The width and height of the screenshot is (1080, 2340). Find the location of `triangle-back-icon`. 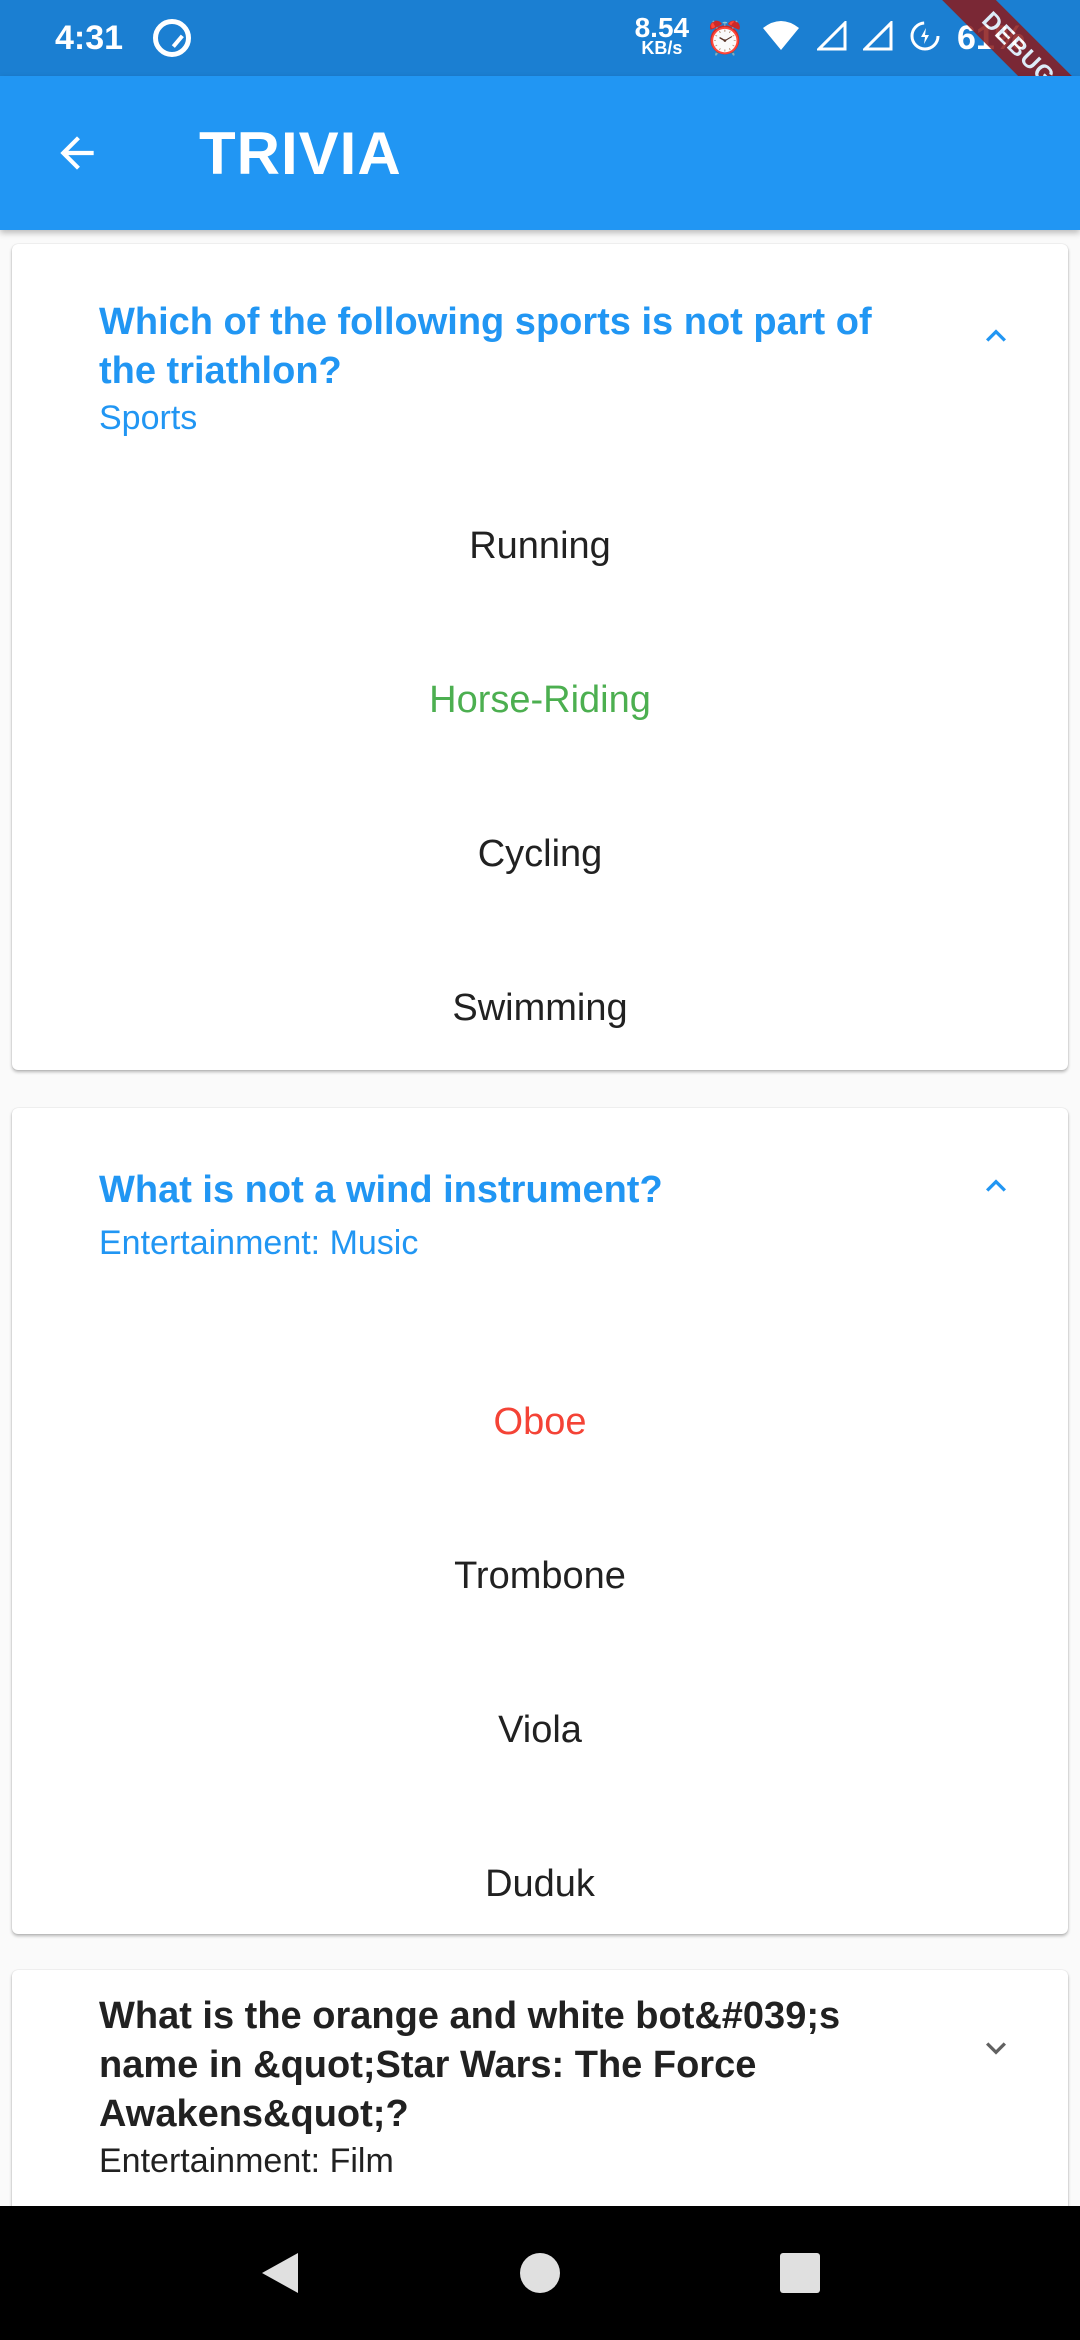

triangle-back-icon is located at coordinates (280, 2273).